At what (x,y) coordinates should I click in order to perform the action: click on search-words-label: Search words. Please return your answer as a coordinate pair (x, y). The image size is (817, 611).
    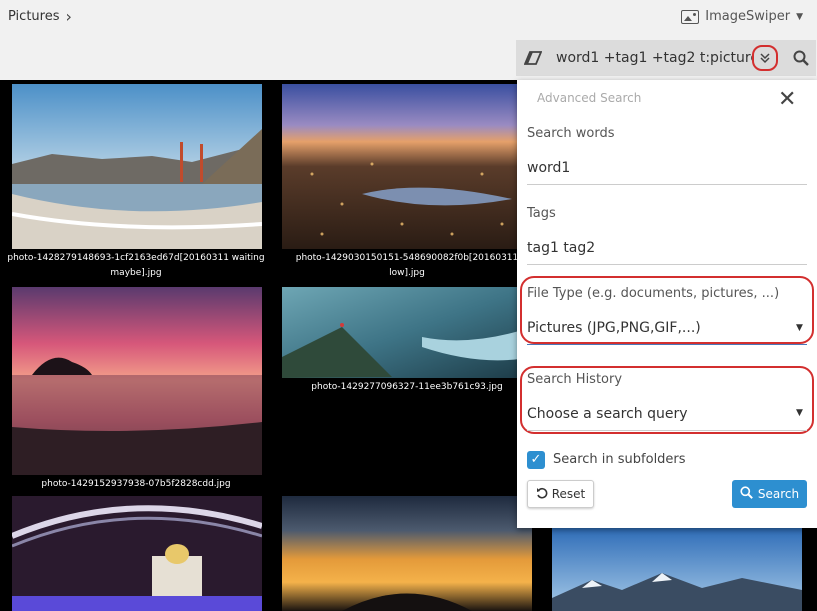
    Looking at the image, I should click on (571, 133).